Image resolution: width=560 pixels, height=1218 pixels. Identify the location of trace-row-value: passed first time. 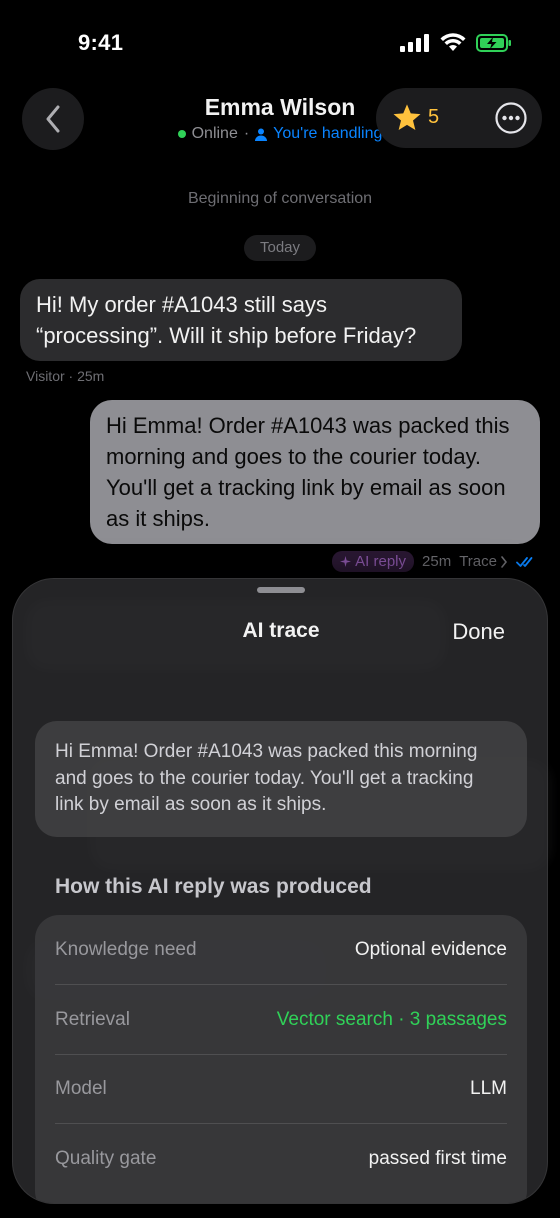
(437, 1158).